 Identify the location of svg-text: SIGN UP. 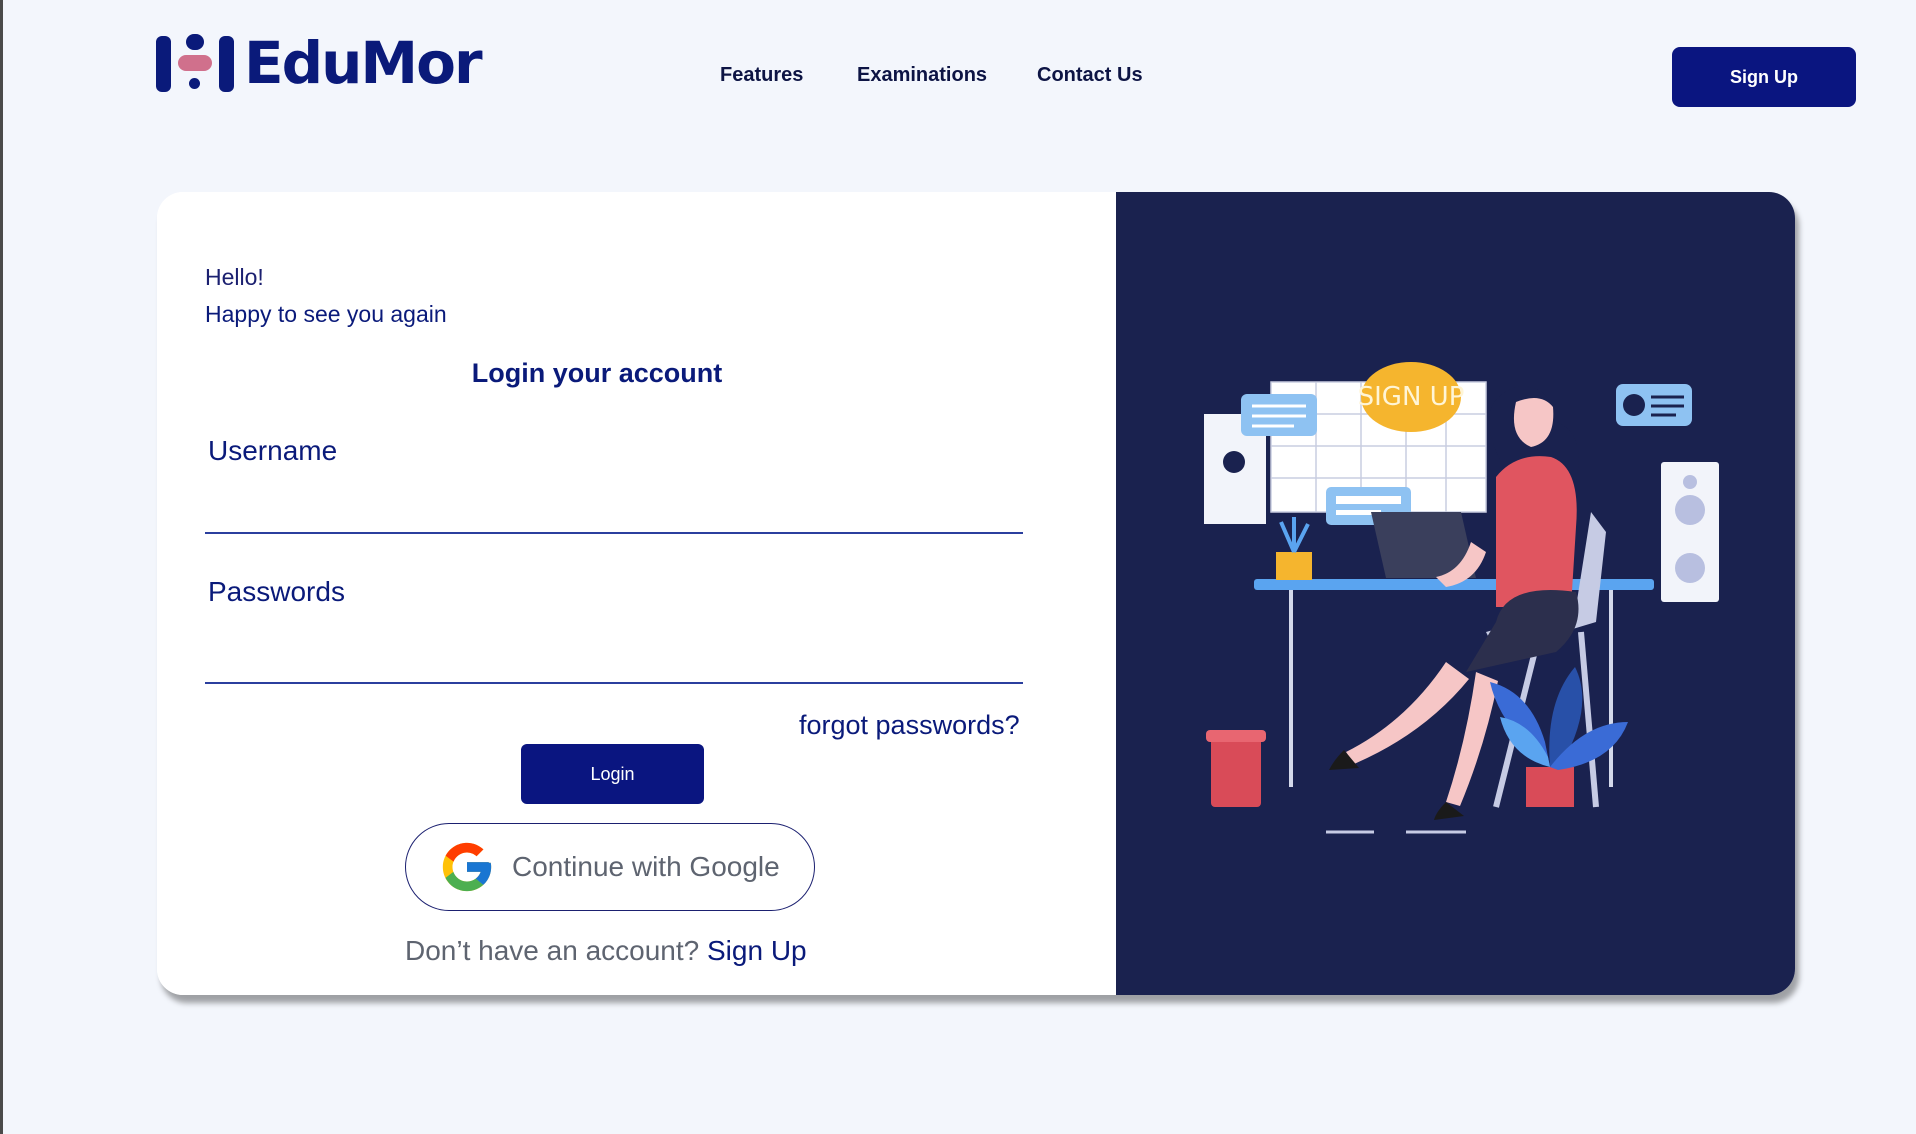
(1411, 397).